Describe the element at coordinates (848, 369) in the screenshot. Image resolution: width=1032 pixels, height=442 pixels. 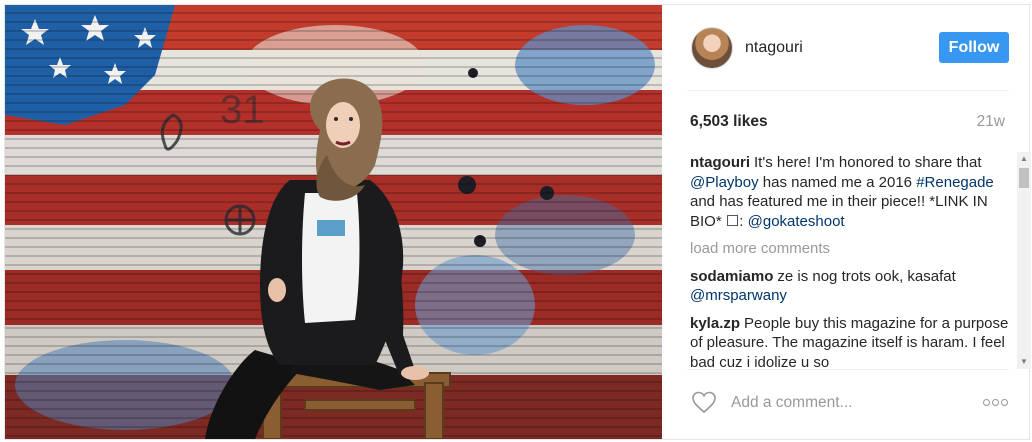
I see `footer-divider` at that location.